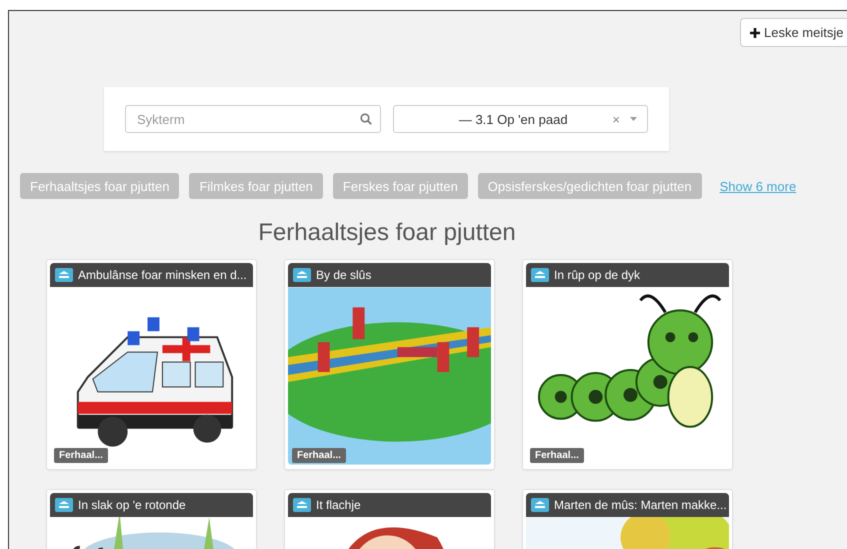  Describe the element at coordinates (616, 119) in the screenshot. I see `clear-button: ×` at that location.